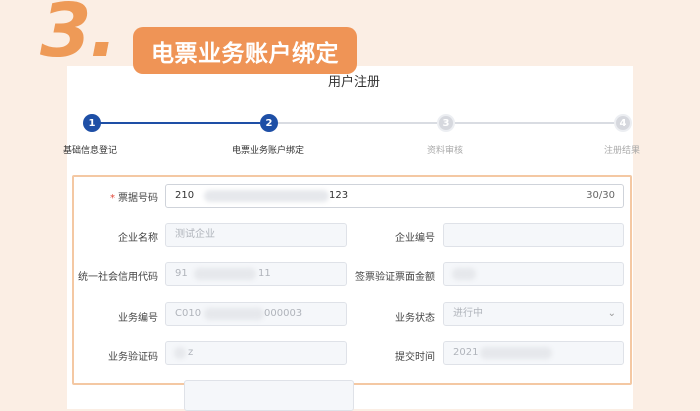 This screenshot has width=700, height=411. I want to click on submit-time-field: 2021, so click(533, 353).